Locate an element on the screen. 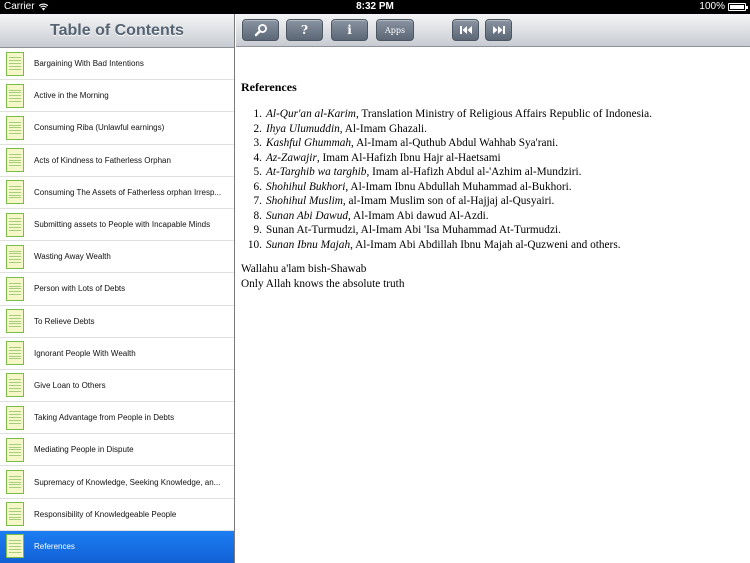  battery-fill is located at coordinates (737, 6).